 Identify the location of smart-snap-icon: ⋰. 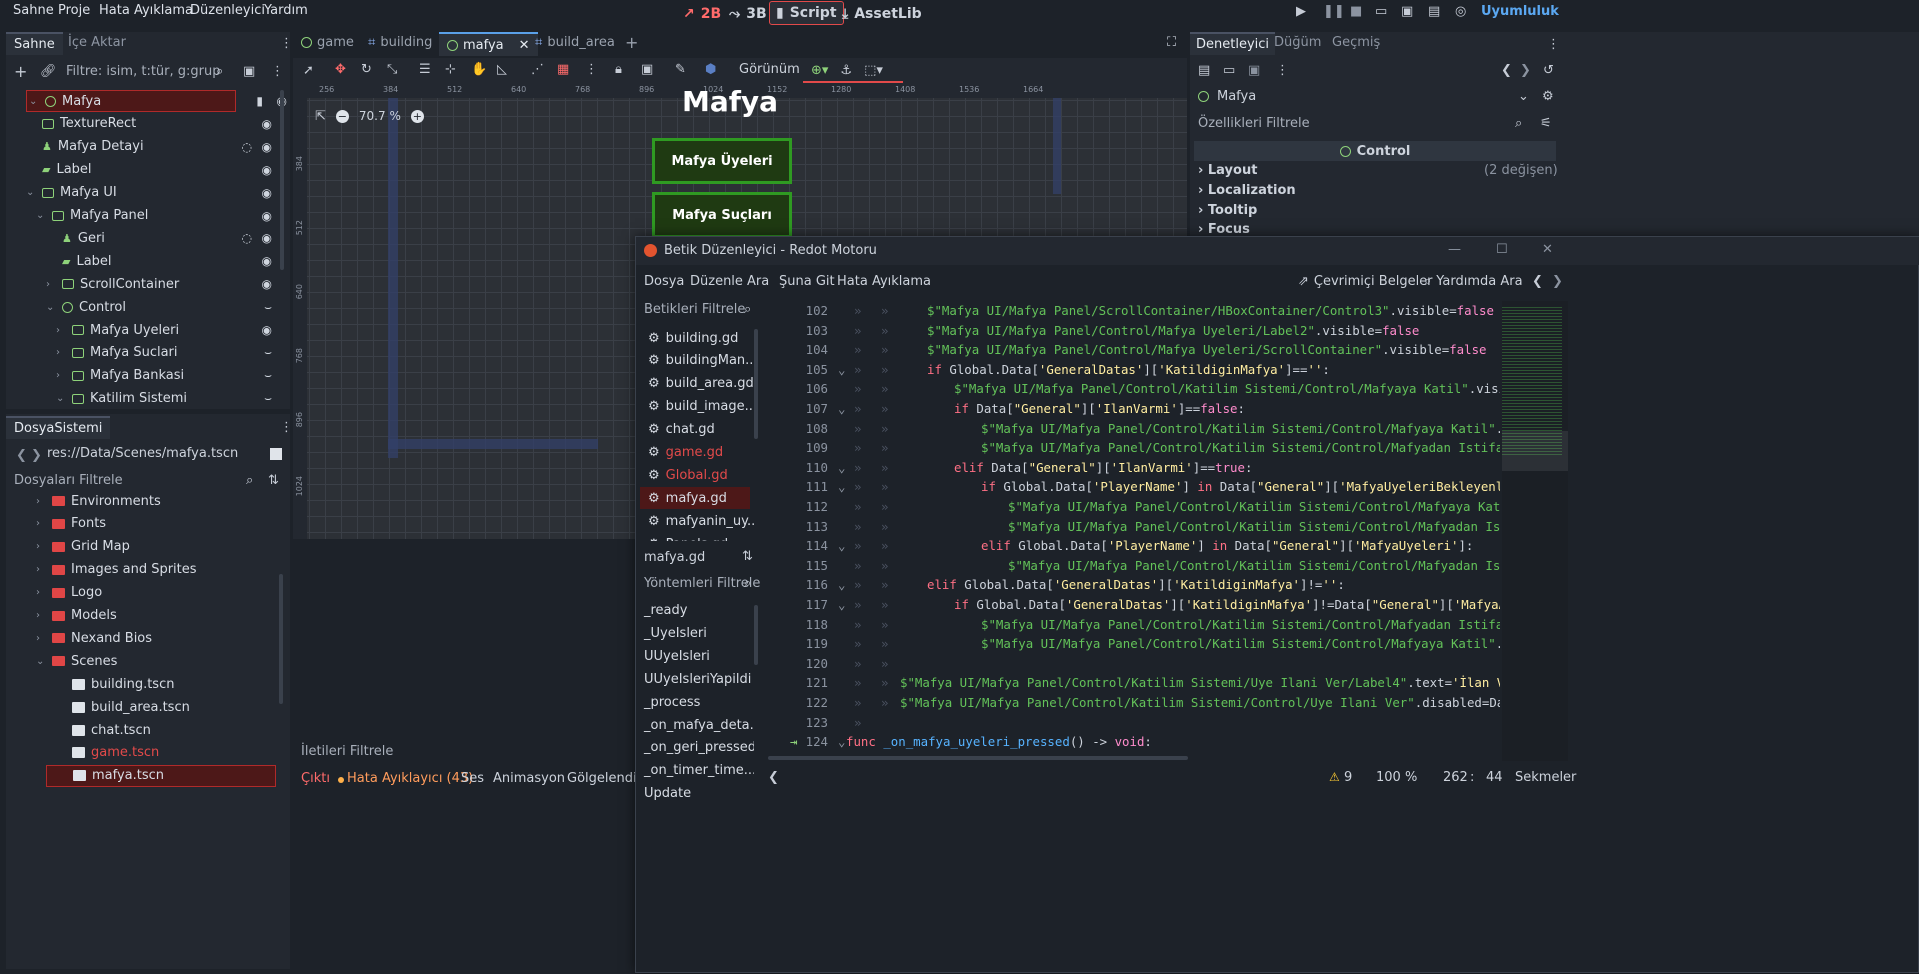
(537, 69).